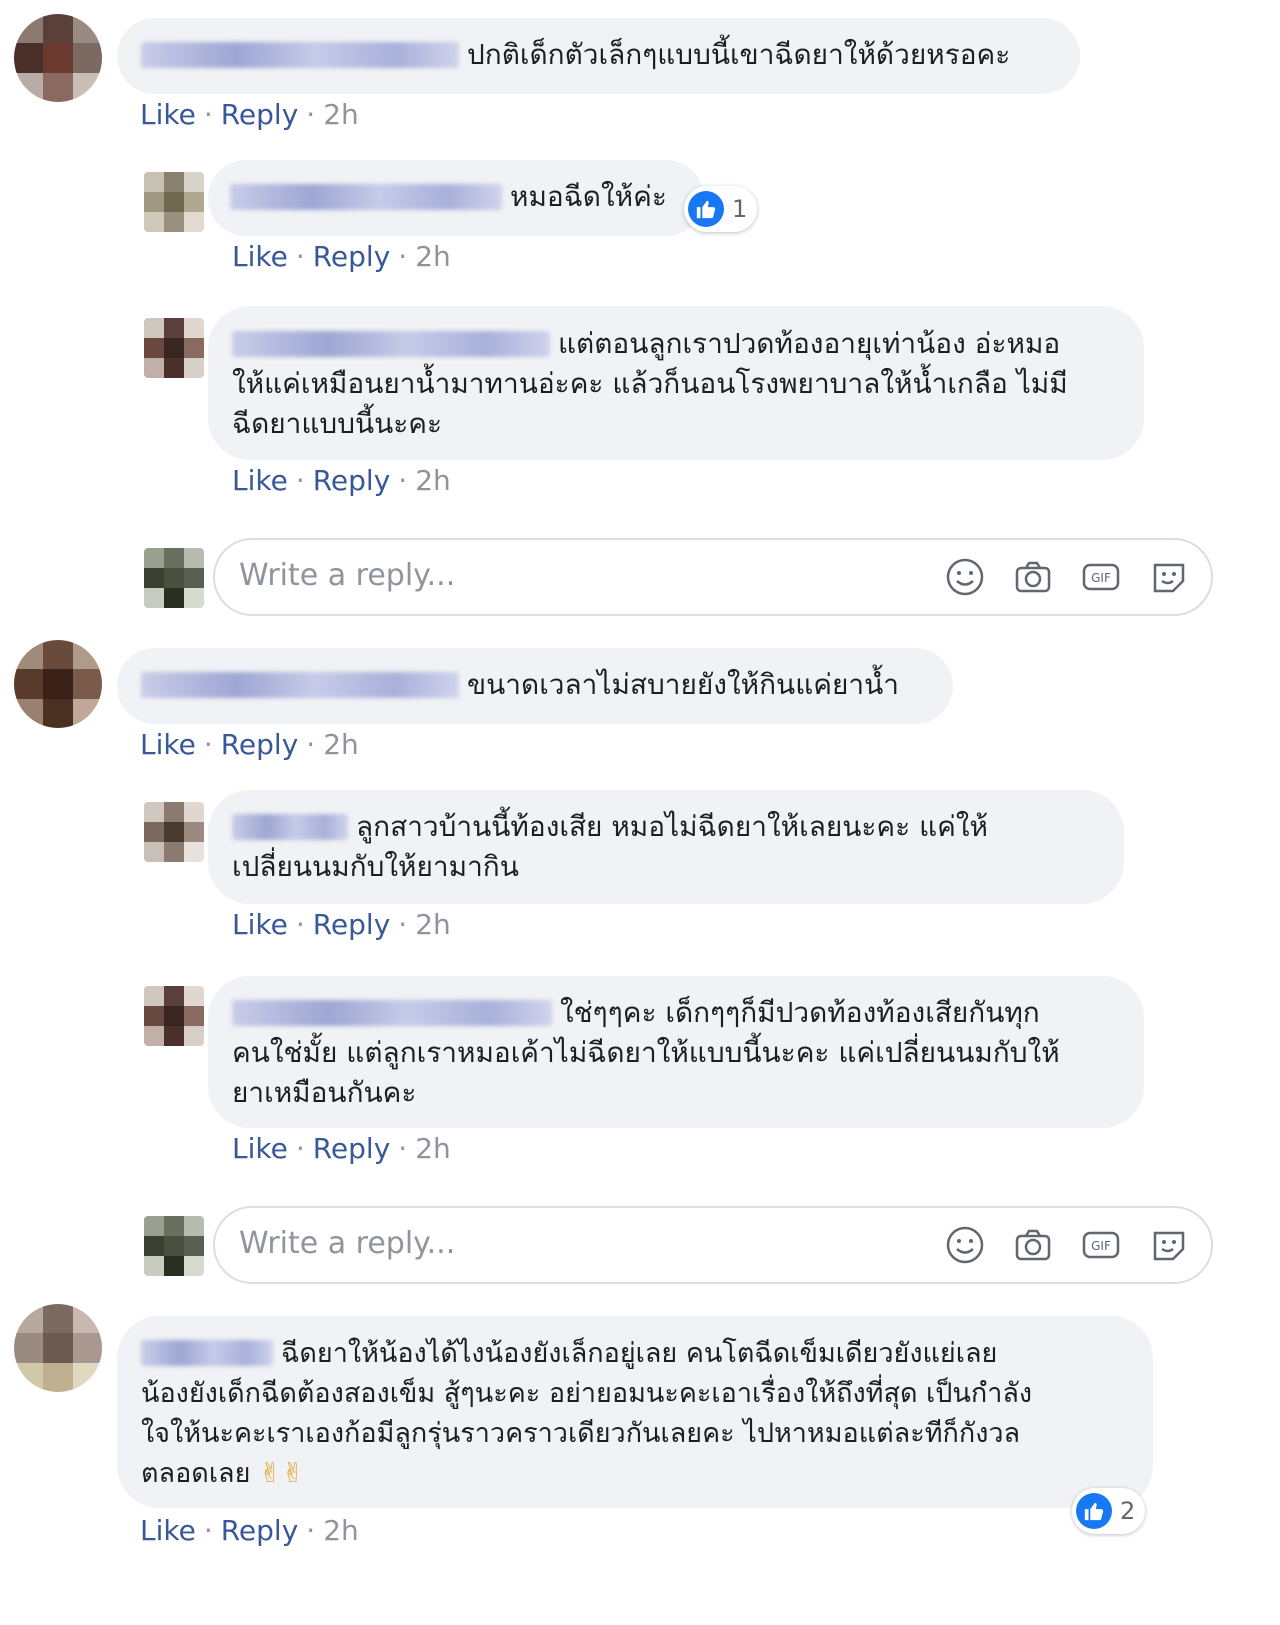 This screenshot has width=1280, height=1625. Describe the element at coordinates (588, 196) in the screenshot. I see `comment-text: หมอฉีดให้ค่ะ` at that location.